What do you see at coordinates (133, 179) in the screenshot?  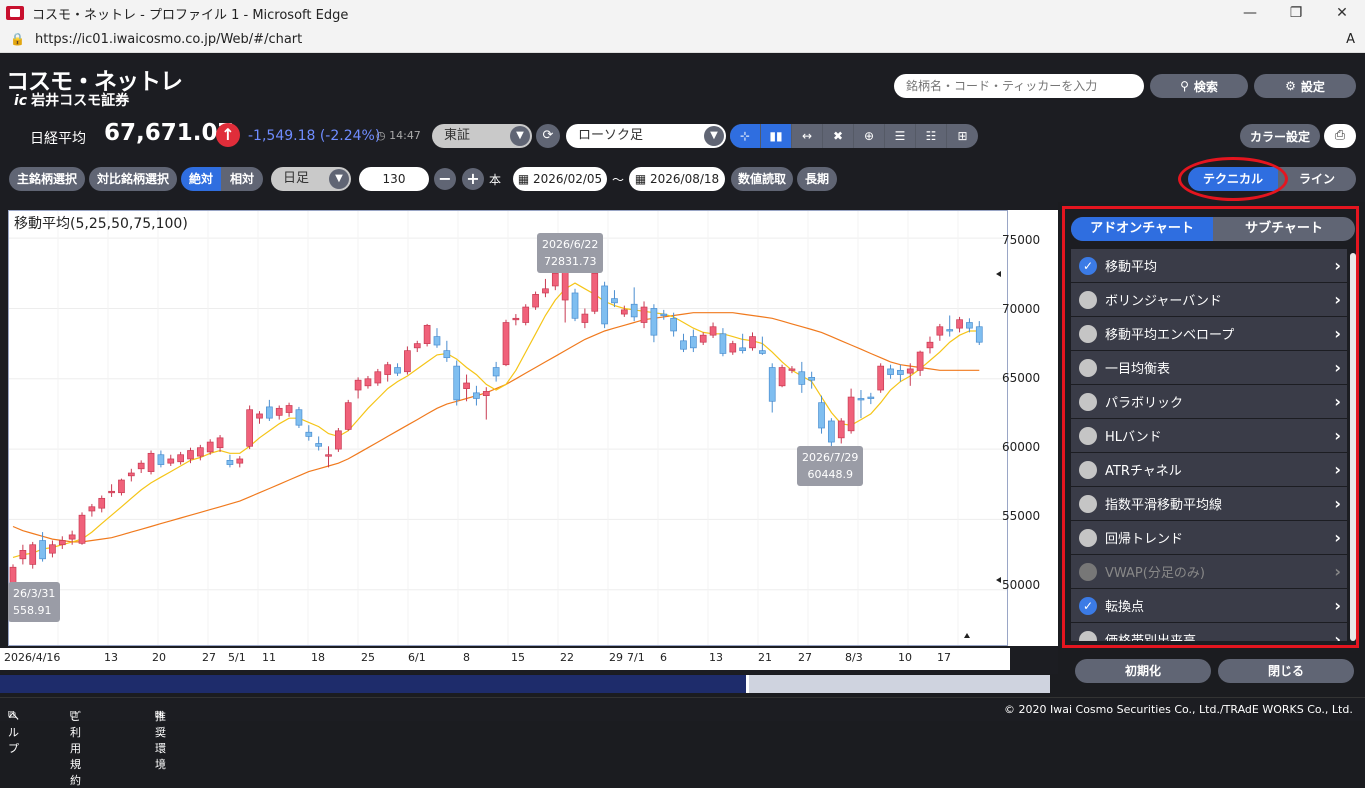 I see `compare-symbol-button: 対比銘柄選択` at bounding box center [133, 179].